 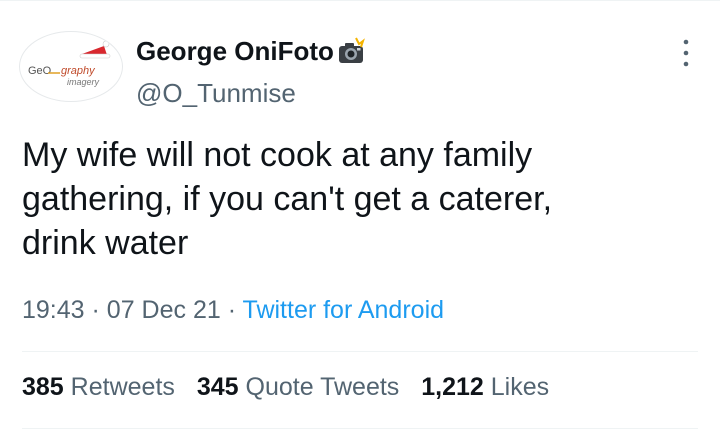 I want to click on avatar-logo-text-3: imagery, so click(x=83, y=82).